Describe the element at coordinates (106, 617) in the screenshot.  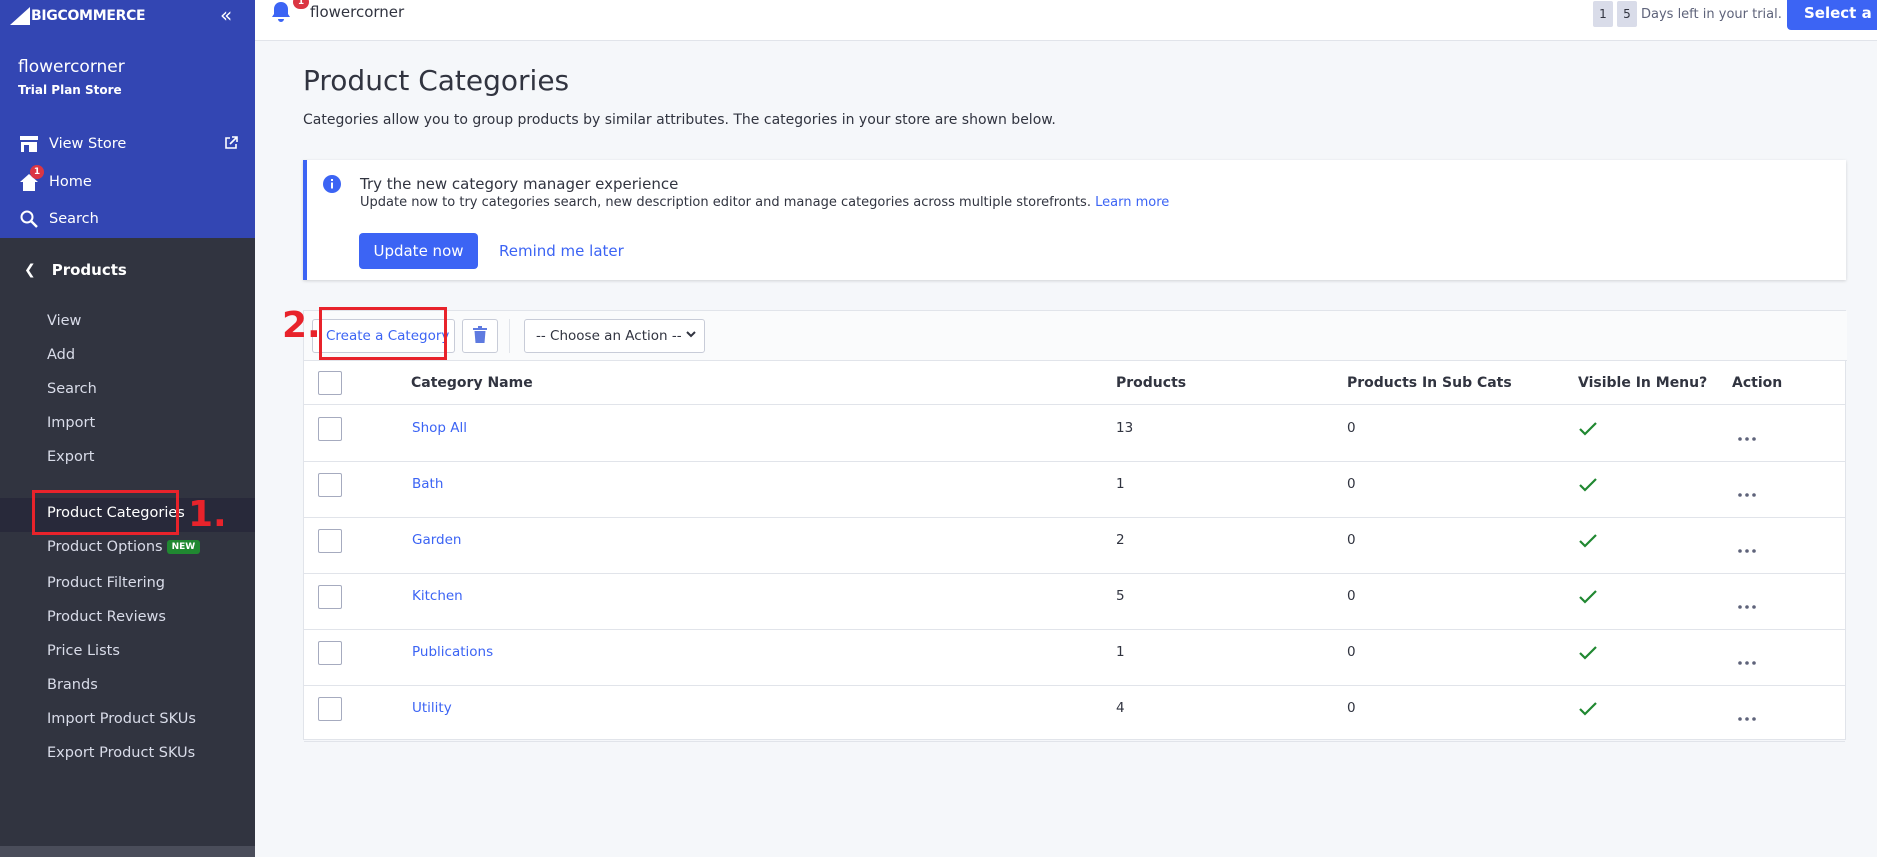
I see `sidebar-item-product-reviews: Product Reviews` at that location.